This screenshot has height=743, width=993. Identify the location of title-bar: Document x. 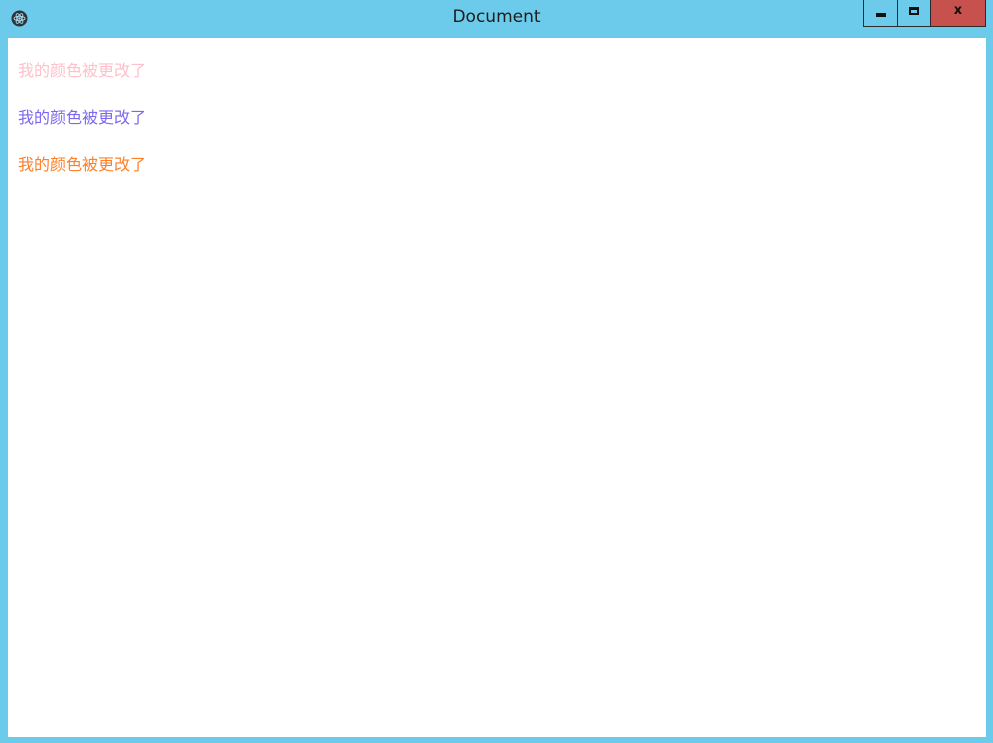
(496, 18).